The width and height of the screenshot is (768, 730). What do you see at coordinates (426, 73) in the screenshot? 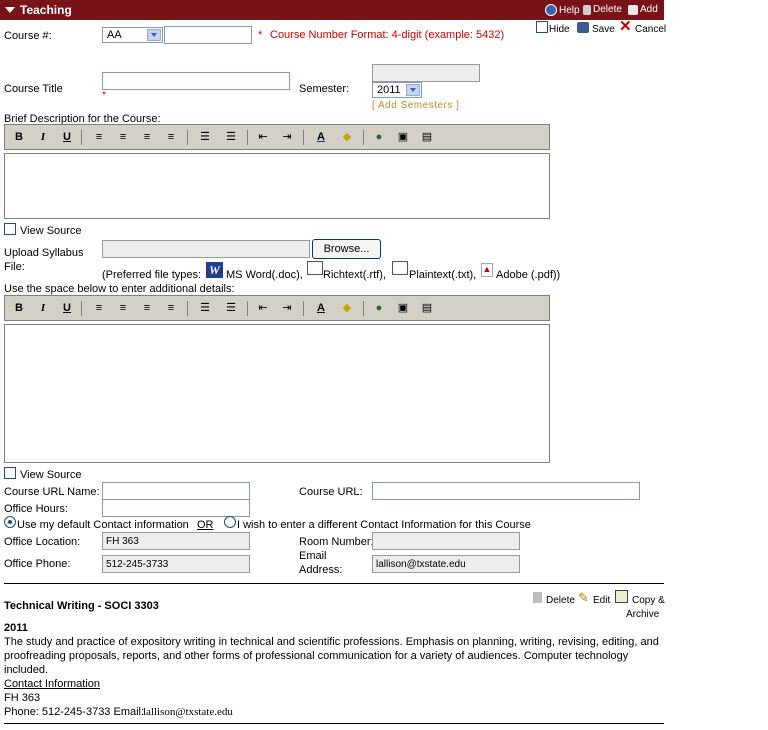
I see `semester-display` at bounding box center [426, 73].